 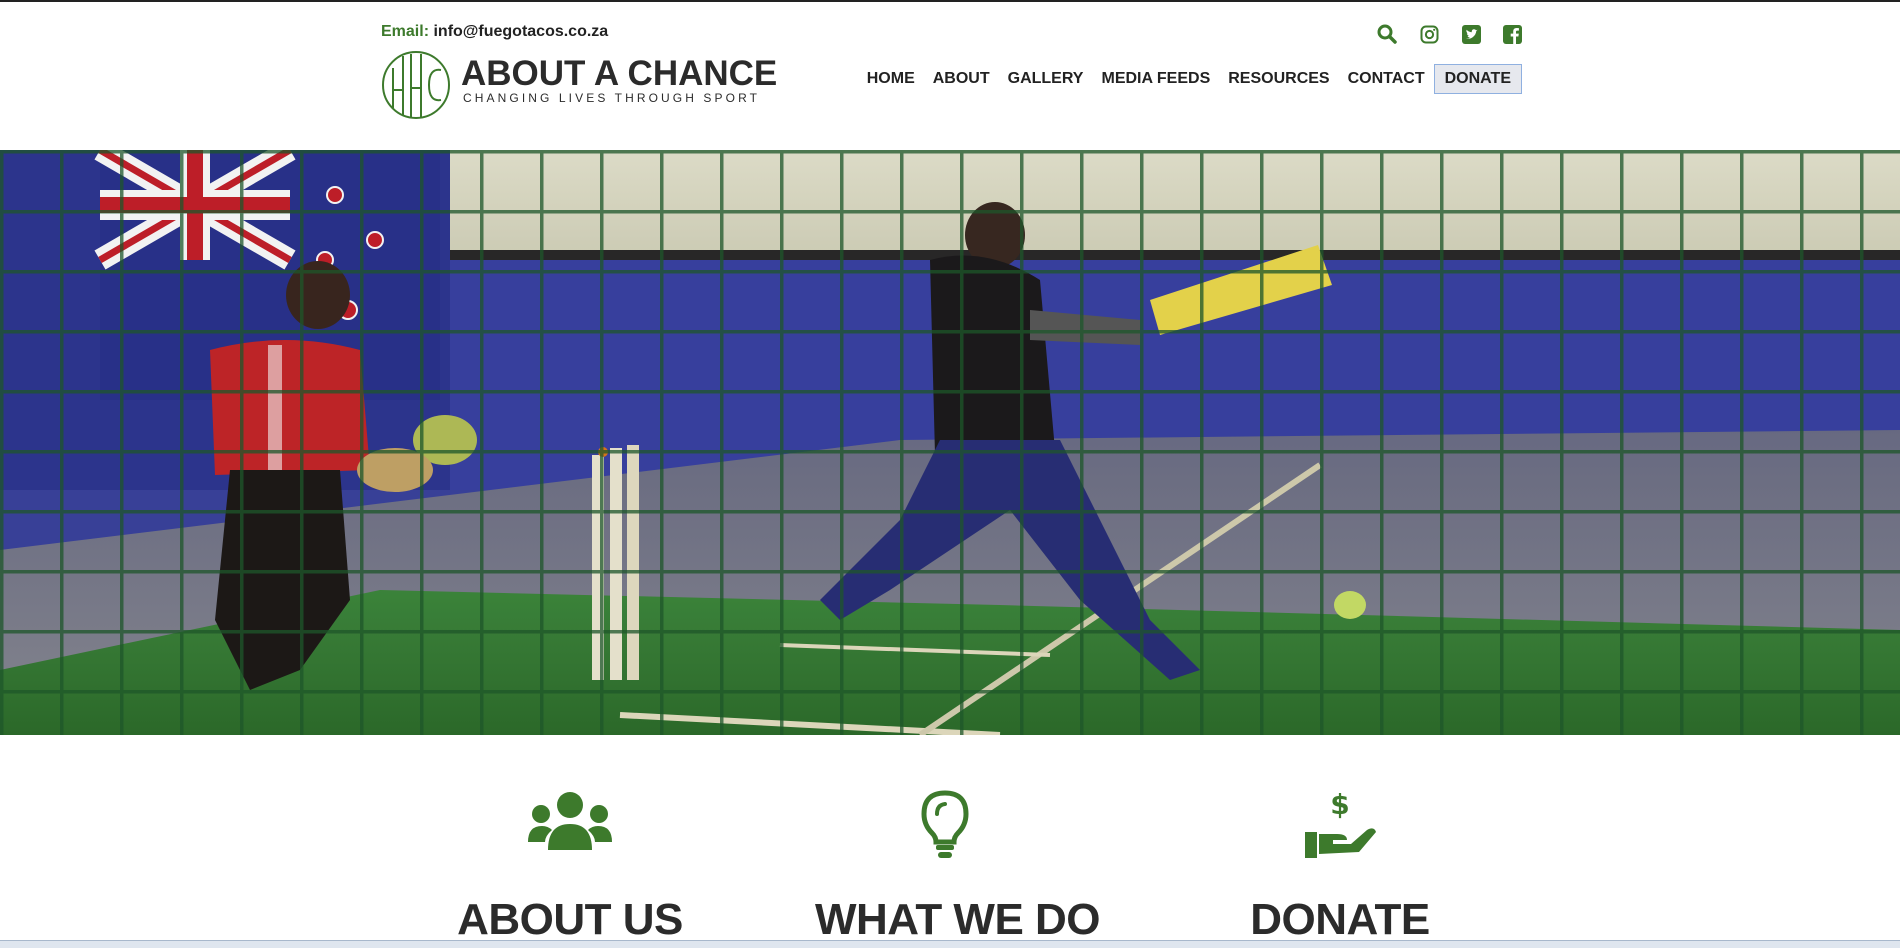 I want to click on lightbulb-icon, so click(x=945, y=824).